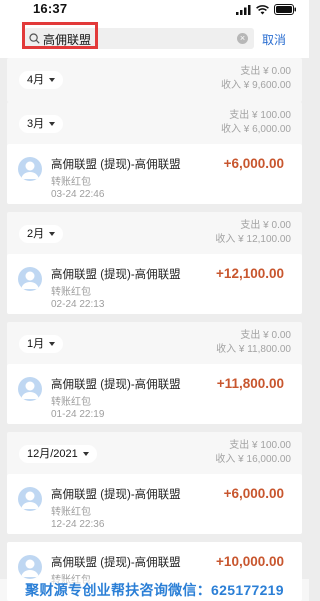  I want to click on month-label: 12月/2021, so click(52, 454).